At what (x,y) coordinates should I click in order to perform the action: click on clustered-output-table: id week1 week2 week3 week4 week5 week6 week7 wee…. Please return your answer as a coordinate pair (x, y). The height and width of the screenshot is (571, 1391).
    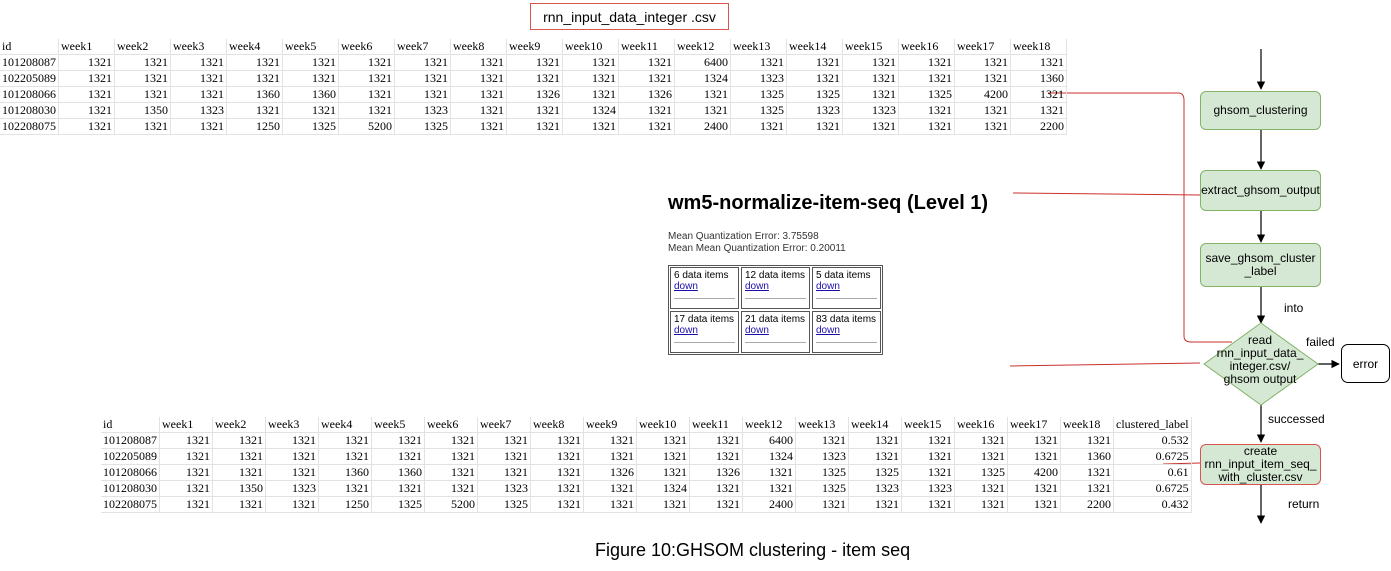
    Looking at the image, I should click on (646, 465).